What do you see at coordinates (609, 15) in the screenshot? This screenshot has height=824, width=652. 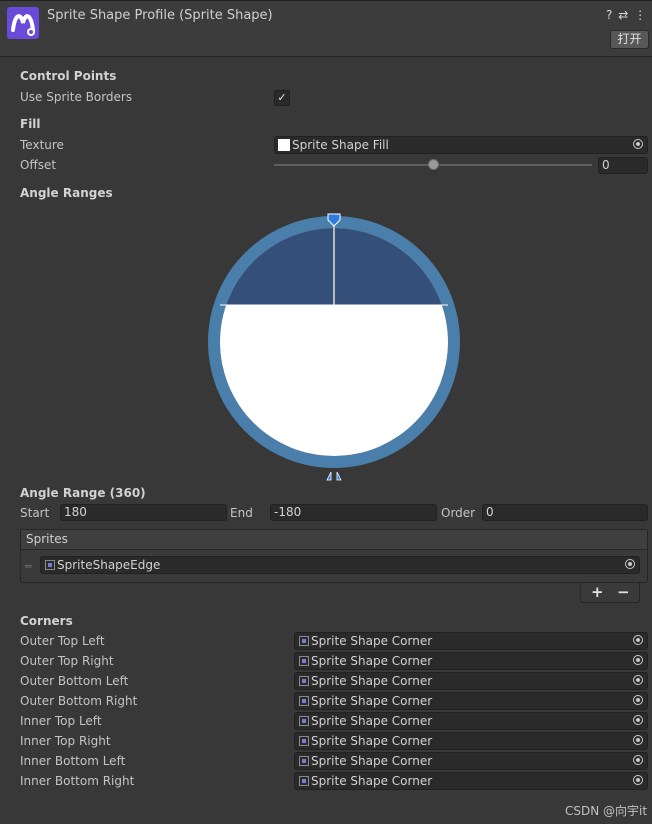 I see `help-icon: ?` at bounding box center [609, 15].